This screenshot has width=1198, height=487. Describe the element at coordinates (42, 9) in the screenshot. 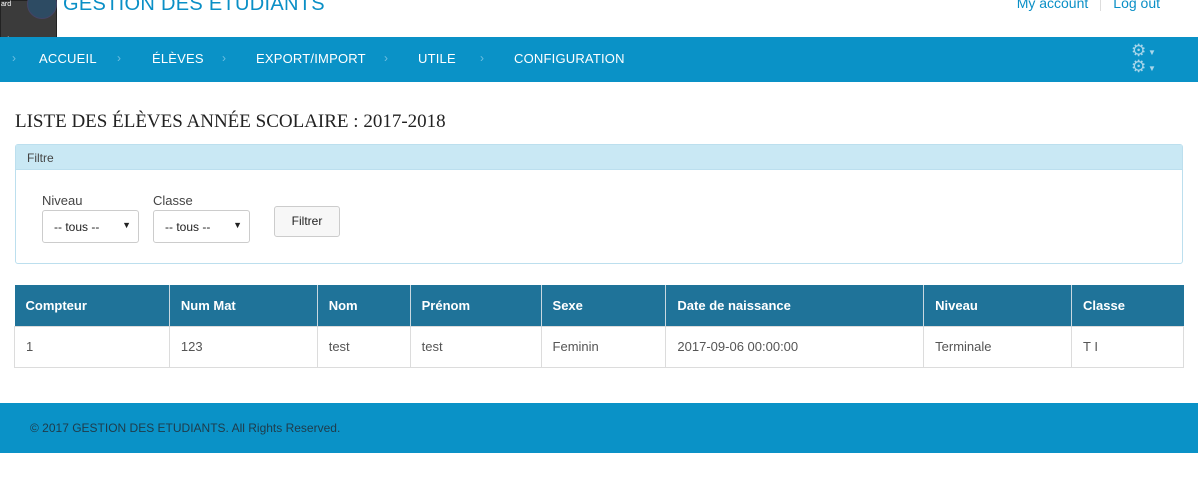

I see `overlay-avatar-icon` at that location.